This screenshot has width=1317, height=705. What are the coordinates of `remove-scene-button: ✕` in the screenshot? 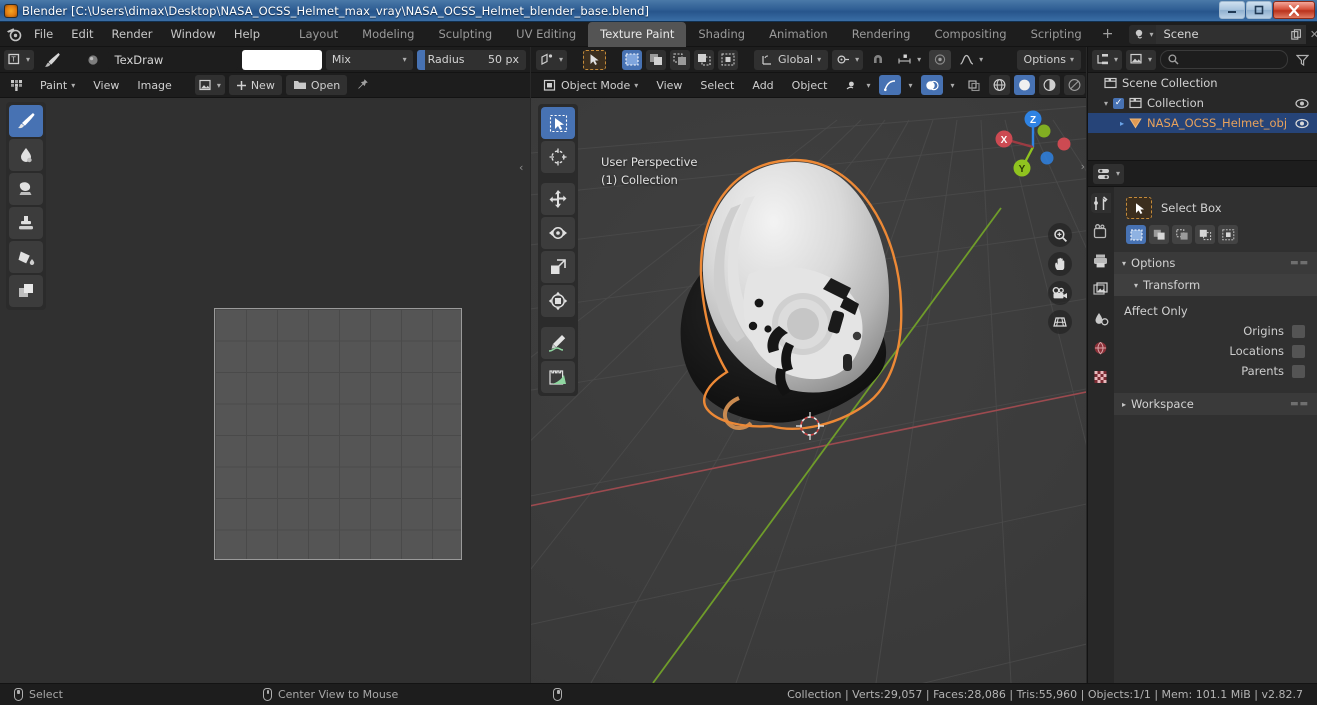 It's located at (1311, 34).